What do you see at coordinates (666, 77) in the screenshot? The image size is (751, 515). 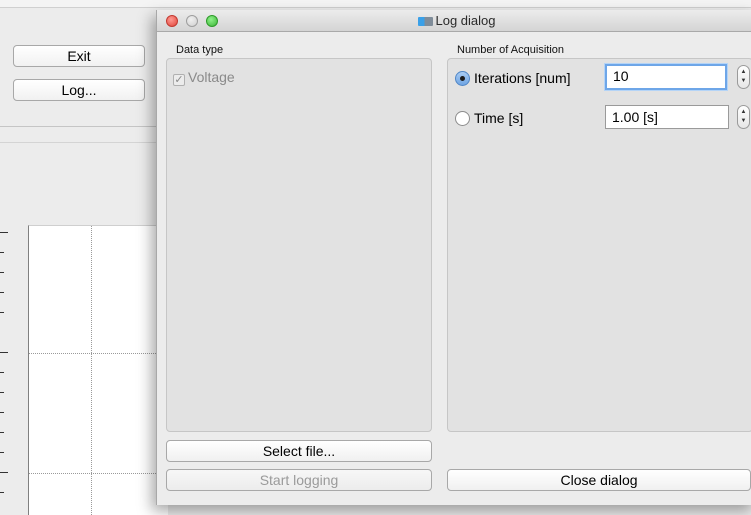 I see `iterations-input: 10` at bounding box center [666, 77].